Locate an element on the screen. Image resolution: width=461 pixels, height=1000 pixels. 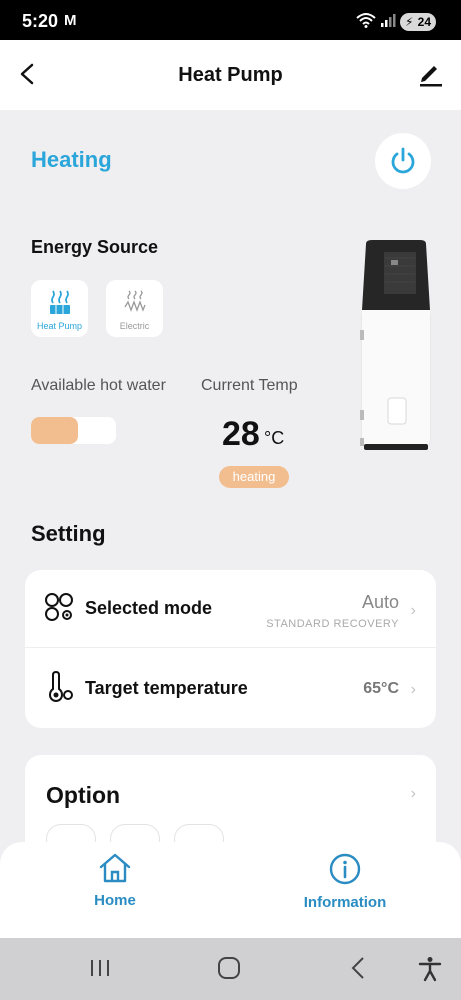
selected-mode-label: Selected mode is located at coordinates (149, 608).